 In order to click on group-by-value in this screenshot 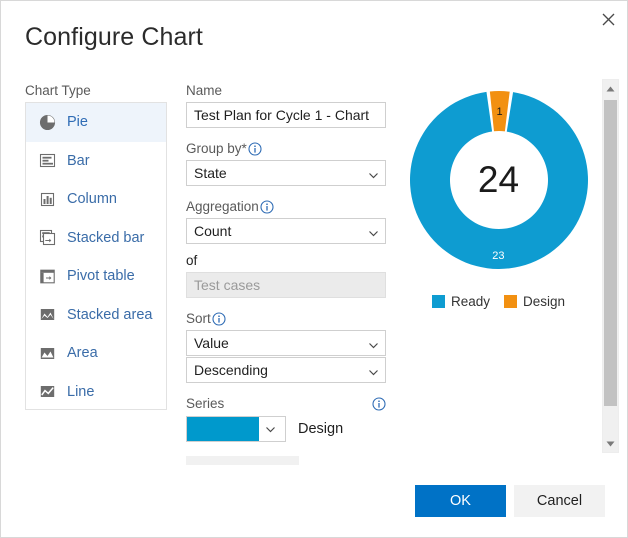, I will do `click(286, 173)`.